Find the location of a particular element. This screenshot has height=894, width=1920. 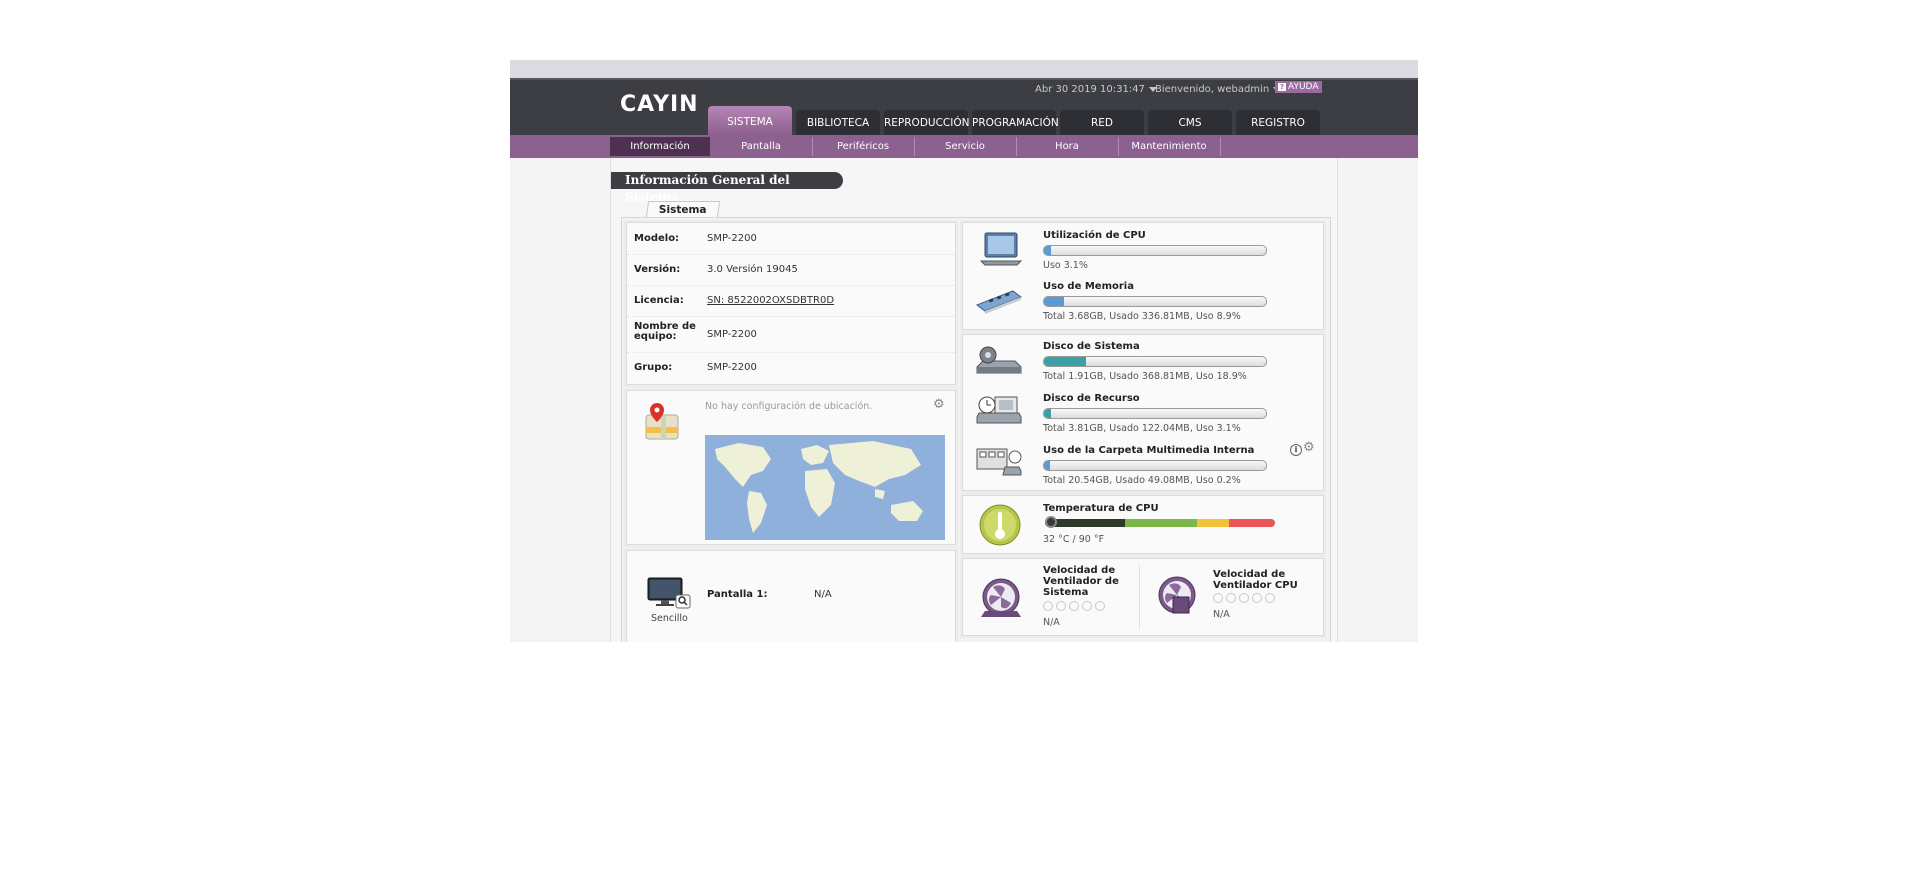

datetime-dropdown: Abr 30 2019 10:31:47 is located at coordinates (1096, 89).